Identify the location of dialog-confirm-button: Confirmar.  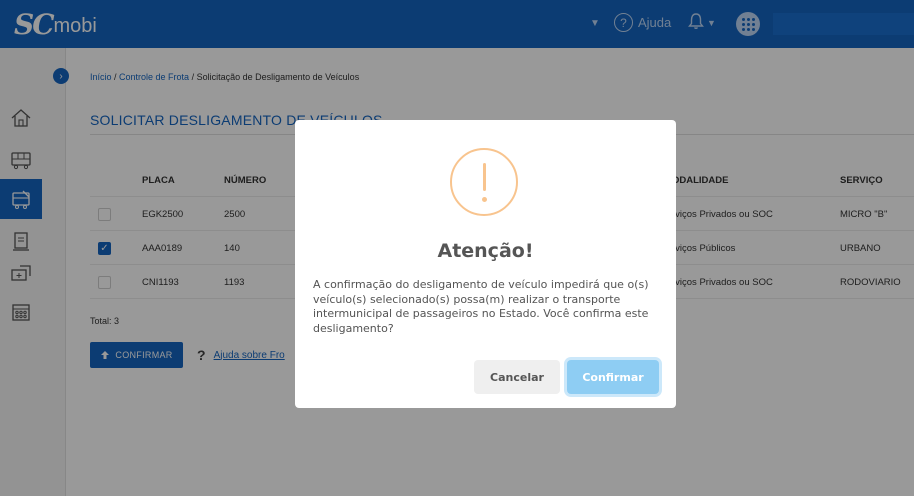
(613, 377).